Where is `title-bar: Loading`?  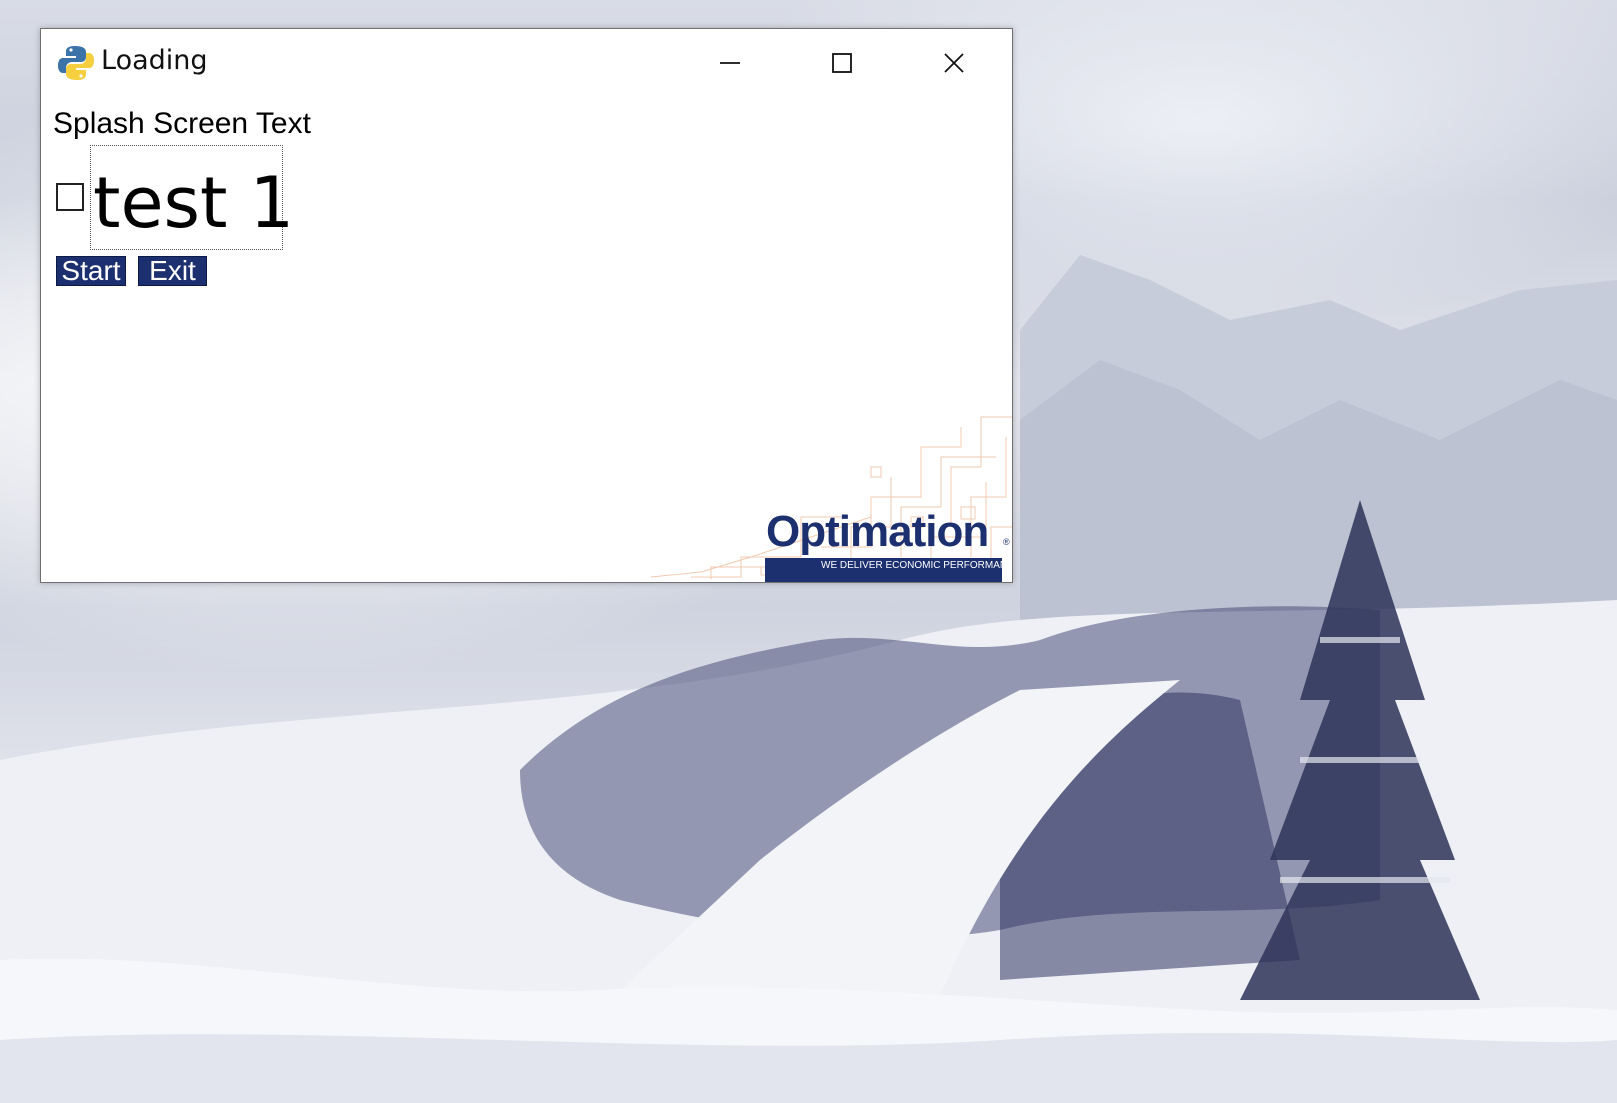
title-bar: Loading is located at coordinates (526, 63).